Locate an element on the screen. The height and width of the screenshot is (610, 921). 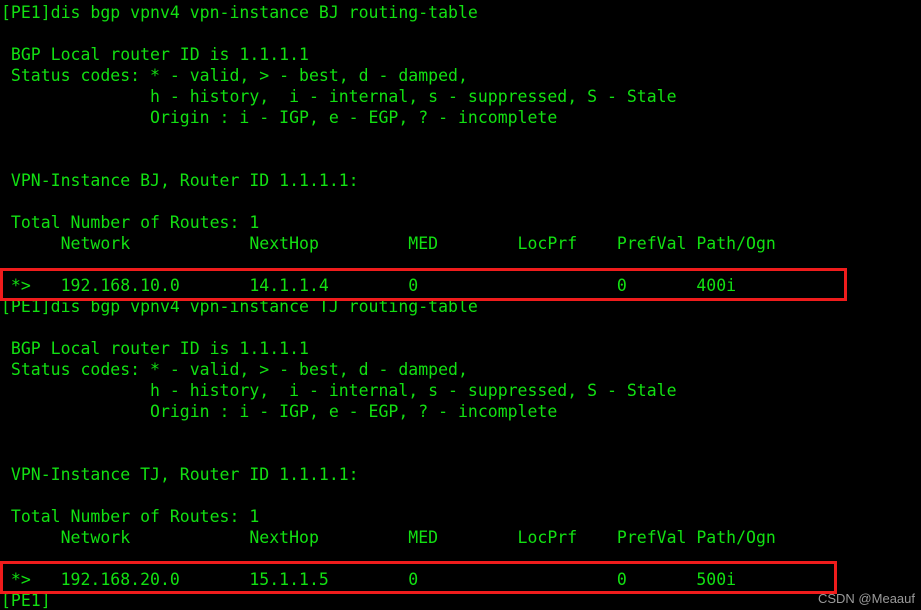
bgp-router-id-line-tj: BGP Local router ID is 1.1.1.1 is located at coordinates (155, 348).